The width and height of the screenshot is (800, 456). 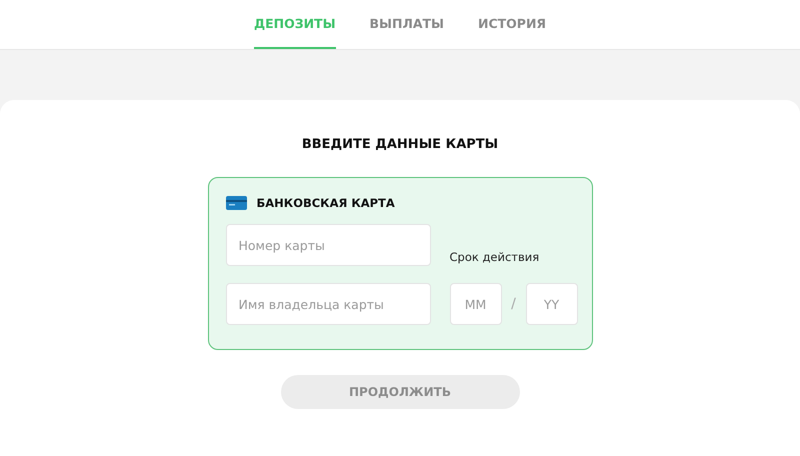 I want to click on card-form-title: БАНКОВСКАЯ КАРТА, so click(x=325, y=203).